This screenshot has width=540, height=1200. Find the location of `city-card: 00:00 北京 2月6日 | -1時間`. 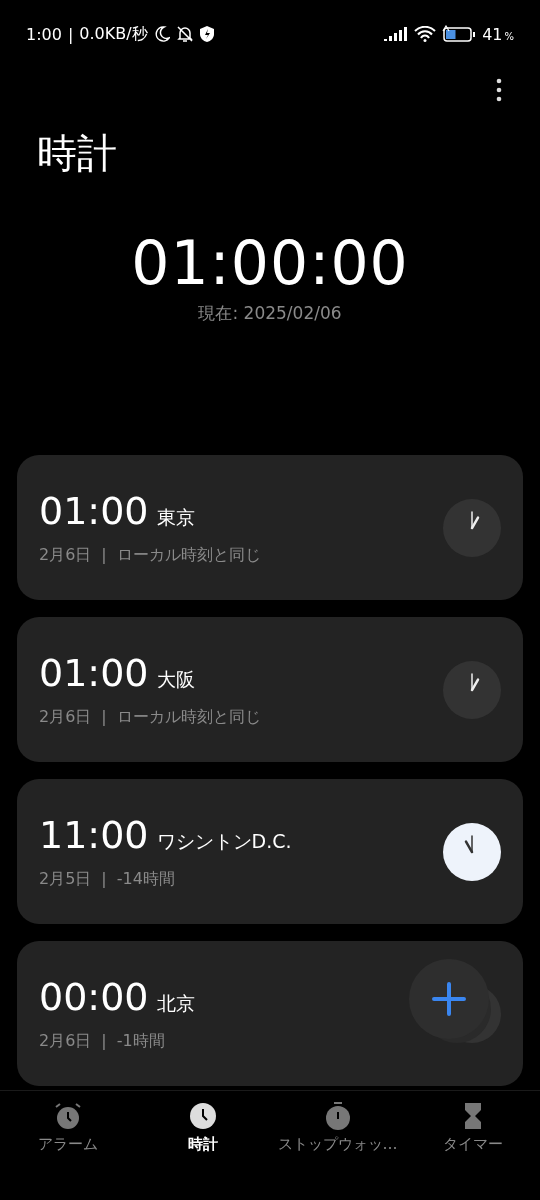

city-card: 00:00 北京 2月6日 | -1時間 is located at coordinates (270, 1013).